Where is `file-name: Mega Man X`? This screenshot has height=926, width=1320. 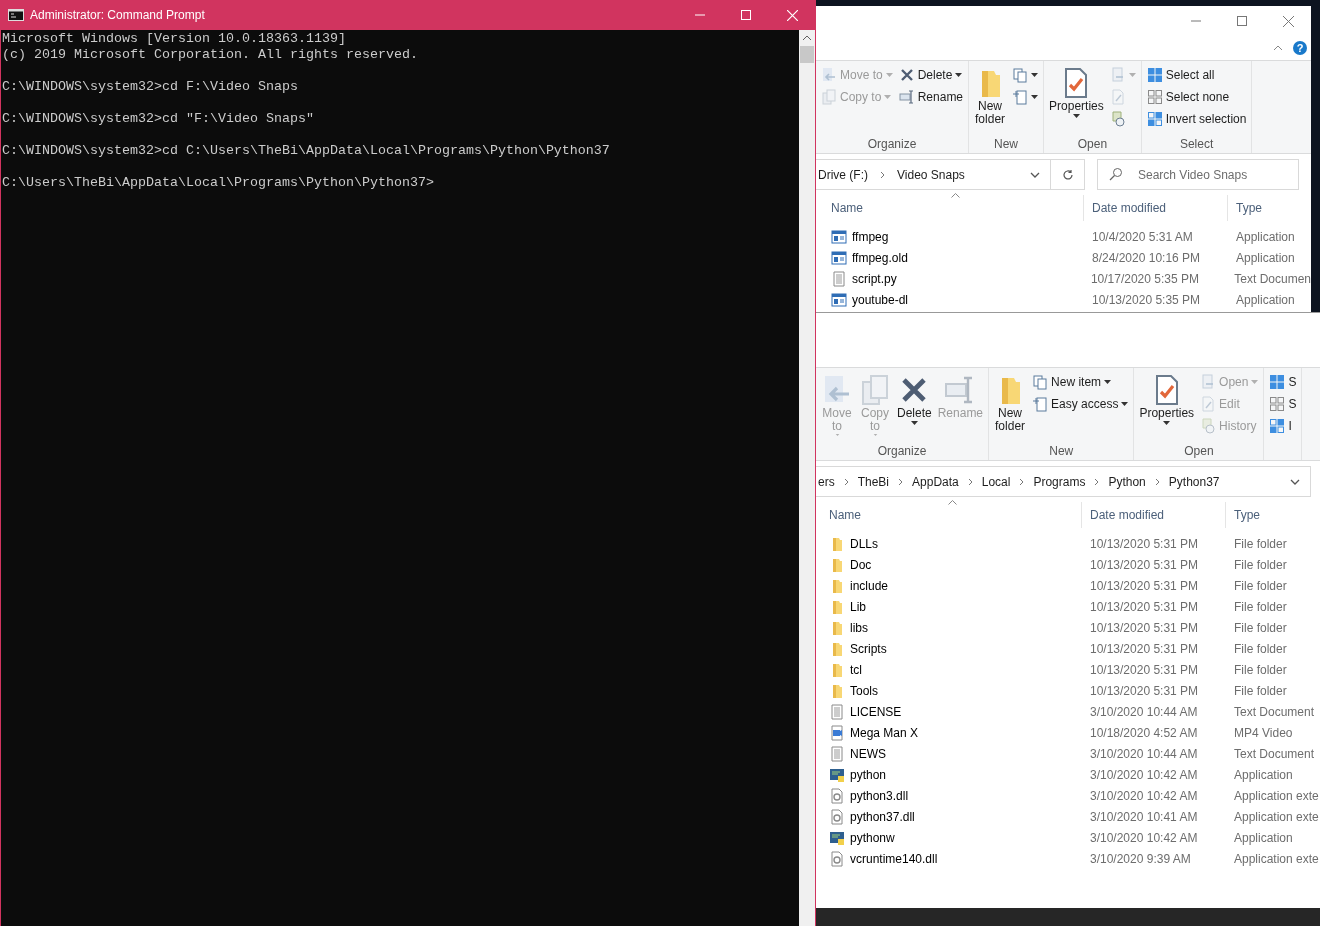 file-name: Mega Man X is located at coordinates (884, 732).